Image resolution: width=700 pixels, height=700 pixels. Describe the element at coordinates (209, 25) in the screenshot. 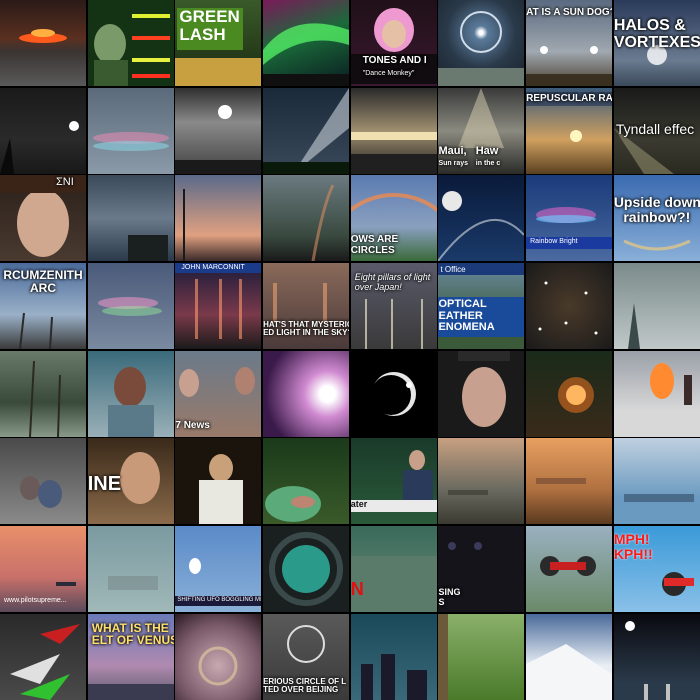

I see `tile-caption: GREEN LASH` at that location.